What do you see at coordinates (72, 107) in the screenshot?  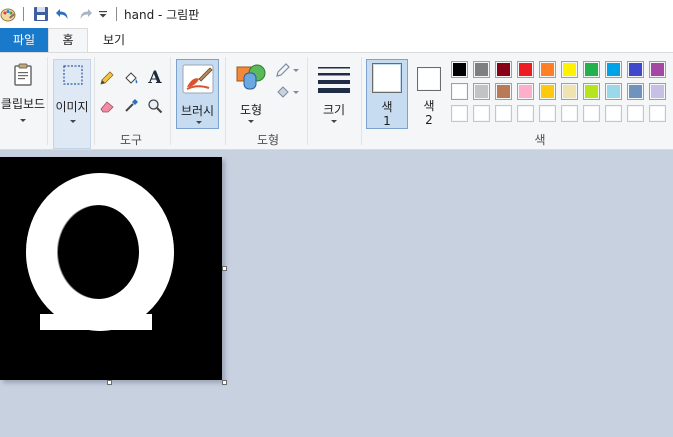 I see `image-label: 이미지` at bounding box center [72, 107].